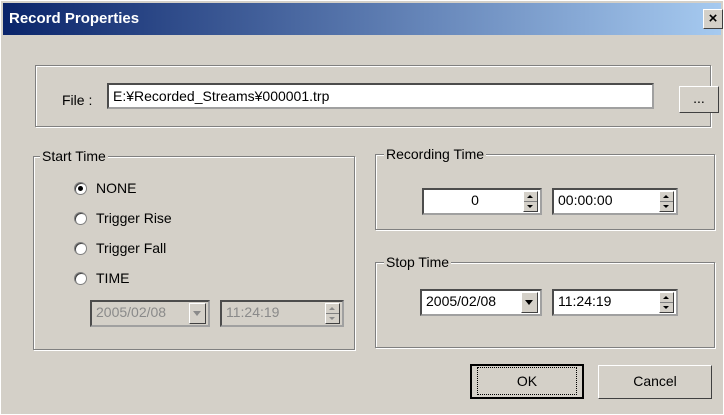 Image resolution: width=724 pixels, height=415 pixels. Describe the element at coordinates (713, 19) in the screenshot. I see `close-button: ×` at that location.